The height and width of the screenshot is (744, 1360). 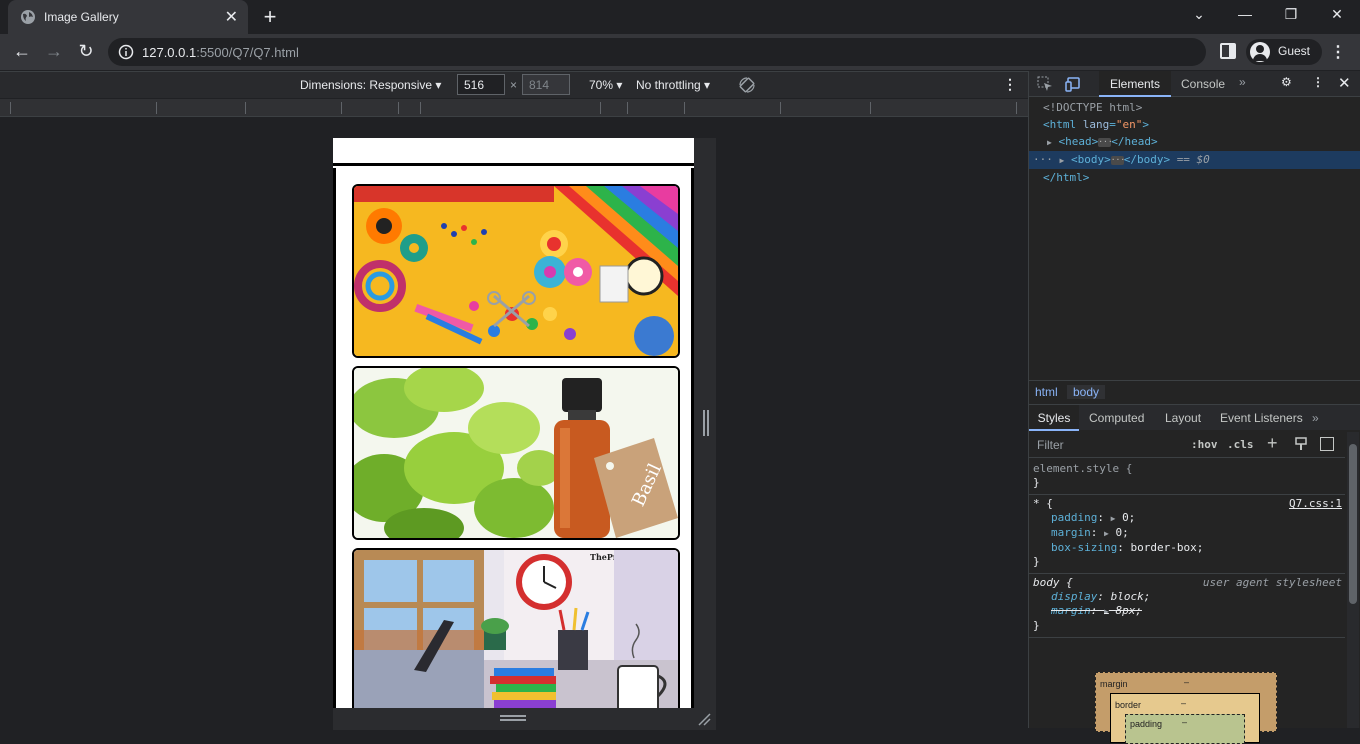 I want to click on tab-event-listeners: Event Listeners, so click(x=1261, y=418).